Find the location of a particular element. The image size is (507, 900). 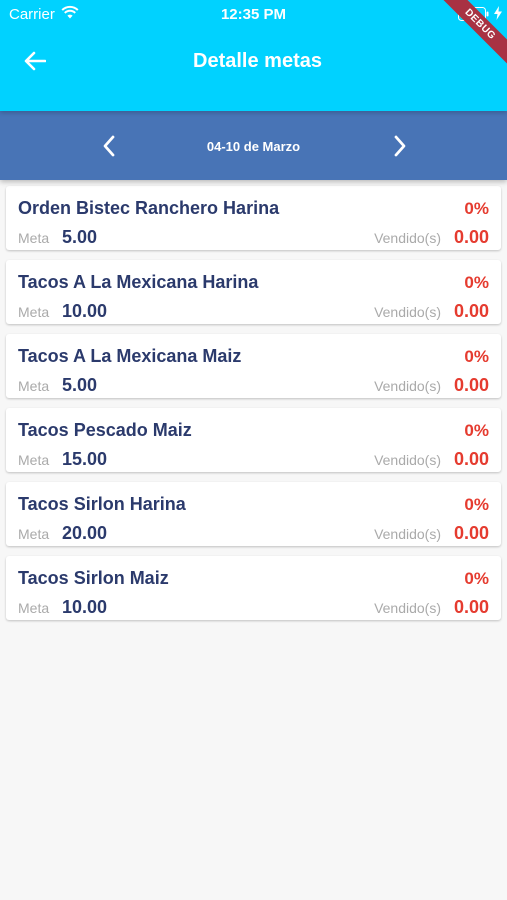

app-header: Carrier 12:35 PM Detalle metas is located at coordinates (253, 55).